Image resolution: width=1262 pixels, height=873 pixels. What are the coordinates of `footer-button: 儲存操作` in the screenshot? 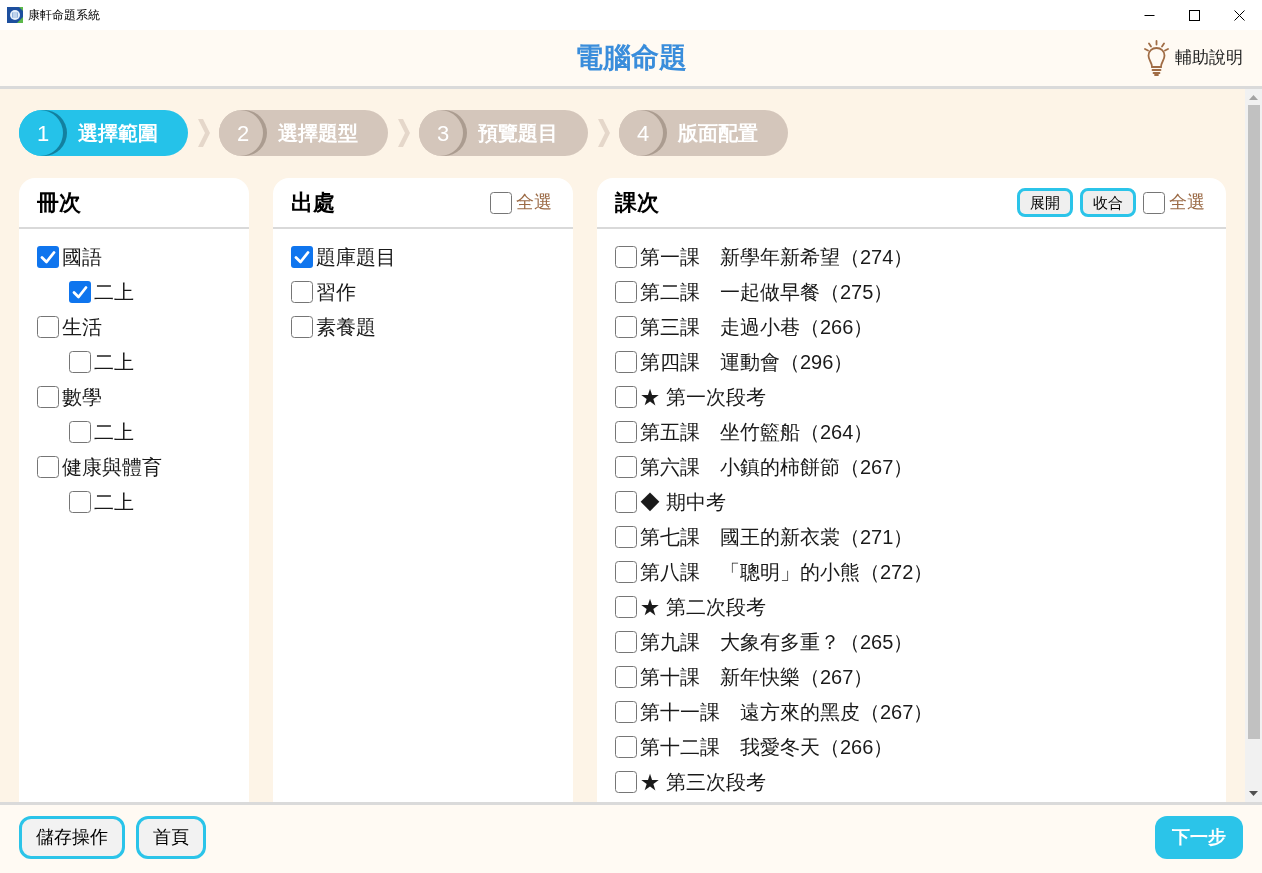 It's located at (72, 837).